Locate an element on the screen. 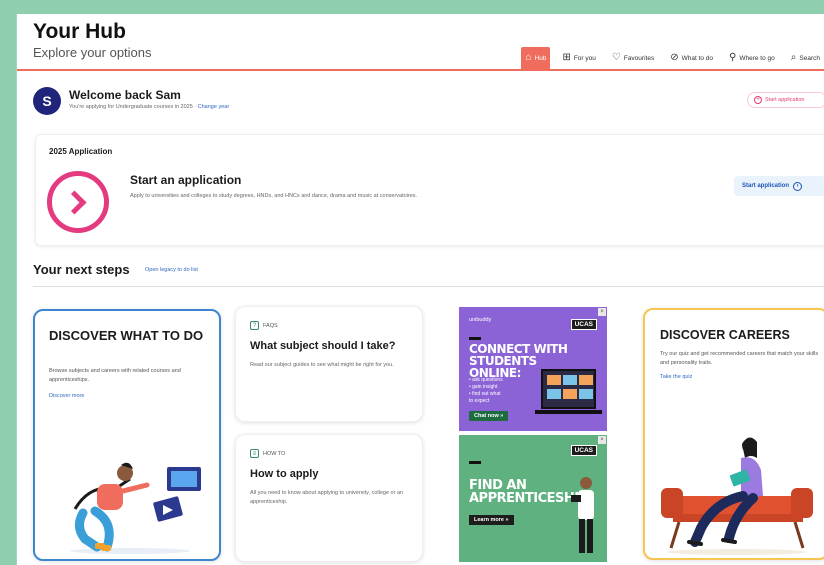 This screenshot has height=565, width=824. nav-item-search: ⌕ Search is located at coordinates (805, 58).